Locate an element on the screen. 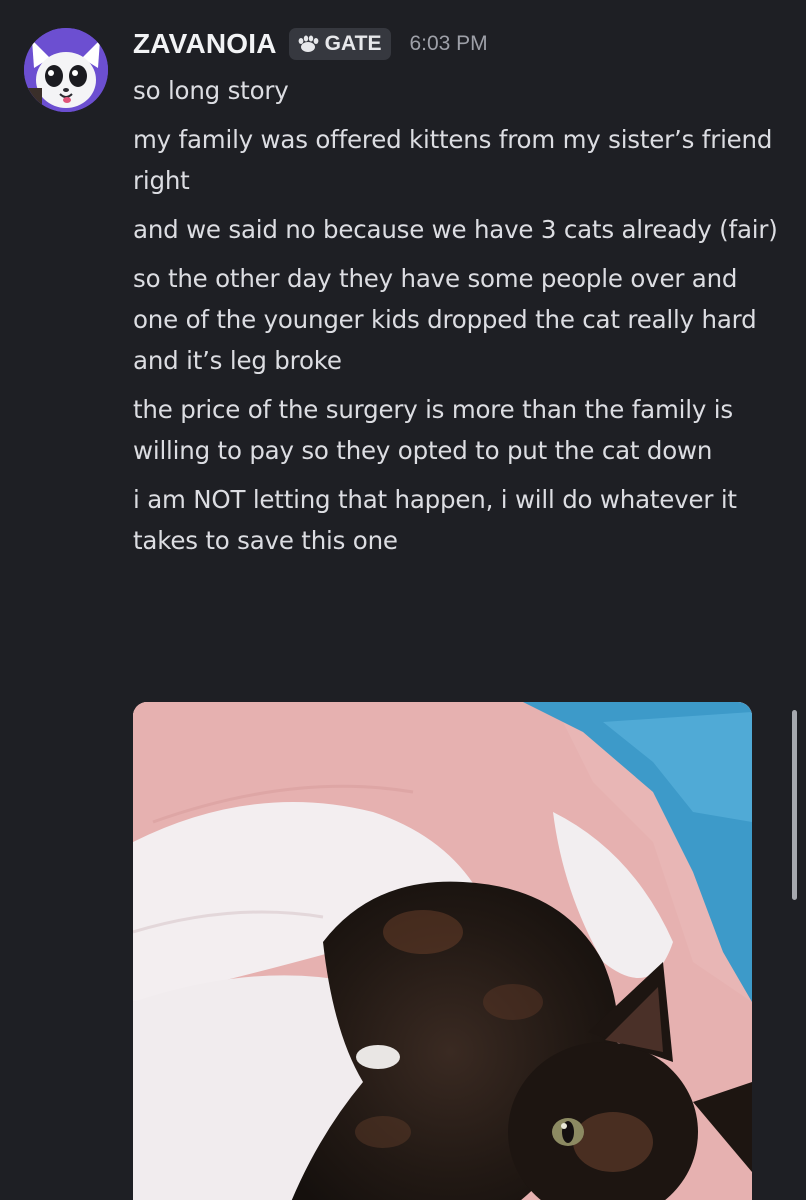 This screenshot has height=1200, width=806. server-tag-label: GATE is located at coordinates (353, 43).